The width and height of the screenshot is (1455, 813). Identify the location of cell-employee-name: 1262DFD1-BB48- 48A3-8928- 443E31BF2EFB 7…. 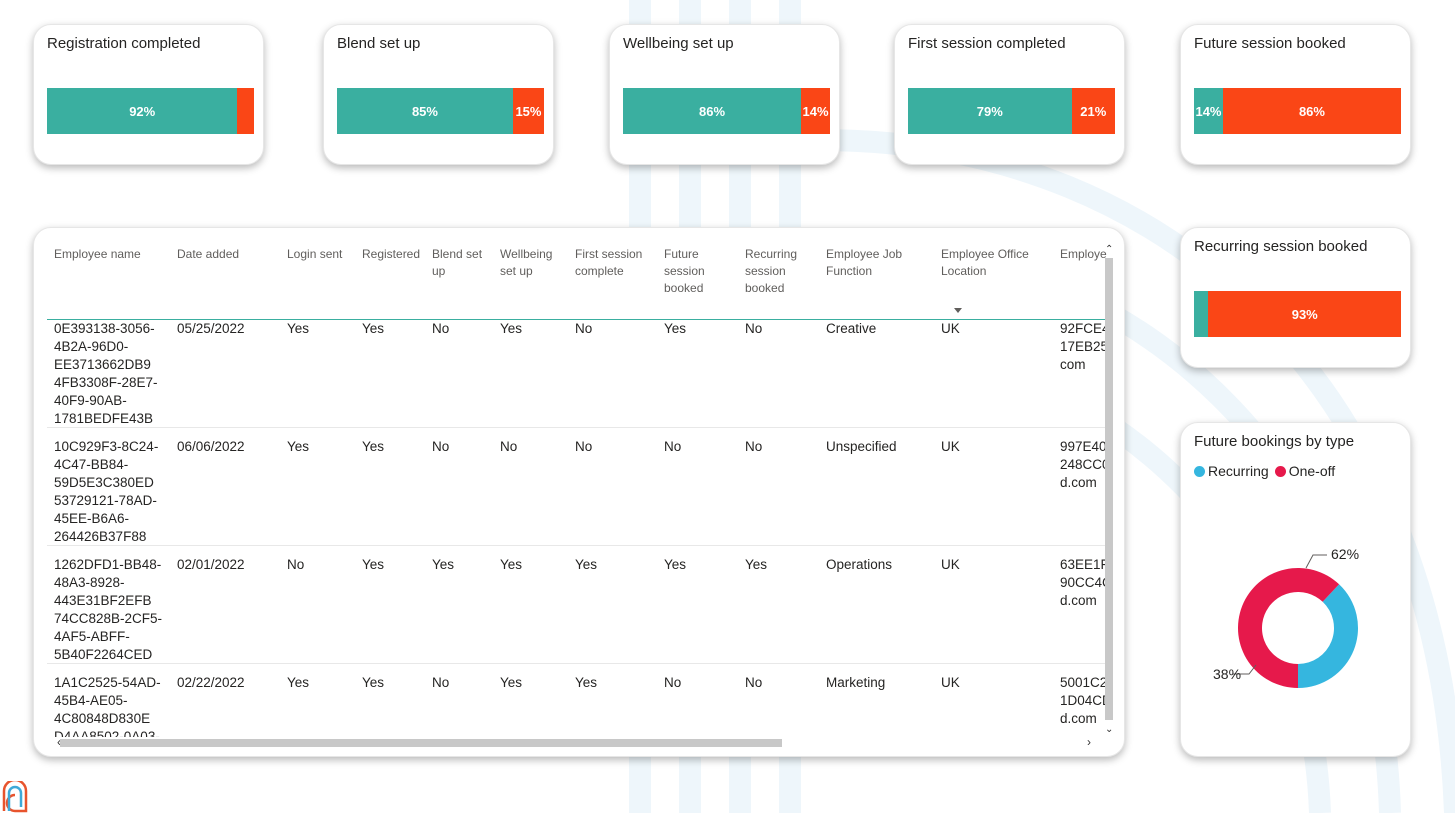
(108, 609).